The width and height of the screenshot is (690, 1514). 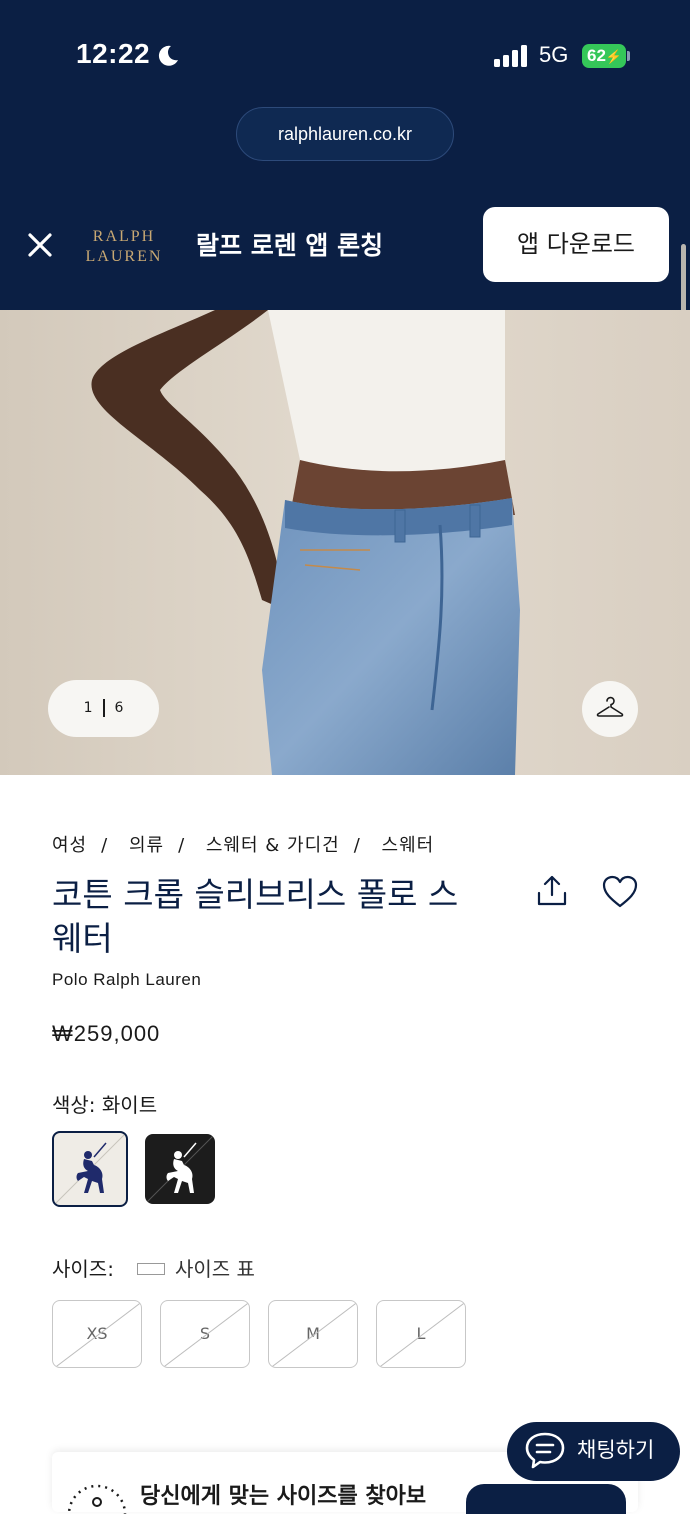 What do you see at coordinates (545, 1450) in the screenshot?
I see `chat-bubble-icon` at bounding box center [545, 1450].